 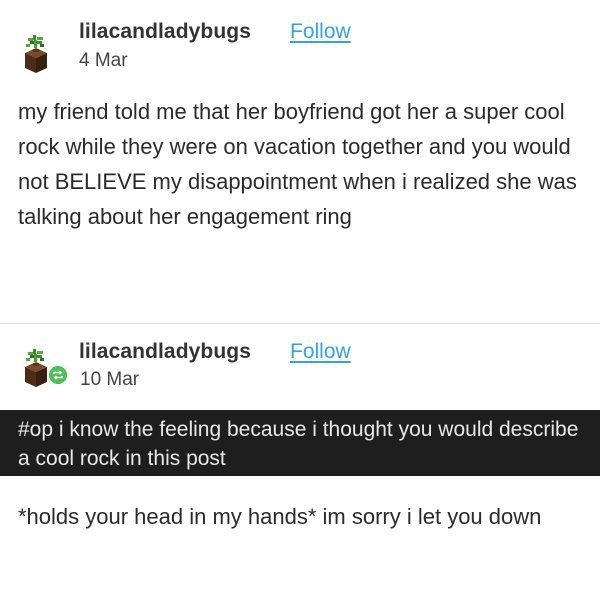 What do you see at coordinates (58, 375) in the screenshot?
I see `reblog-icon` at bounding box center [58, 375].